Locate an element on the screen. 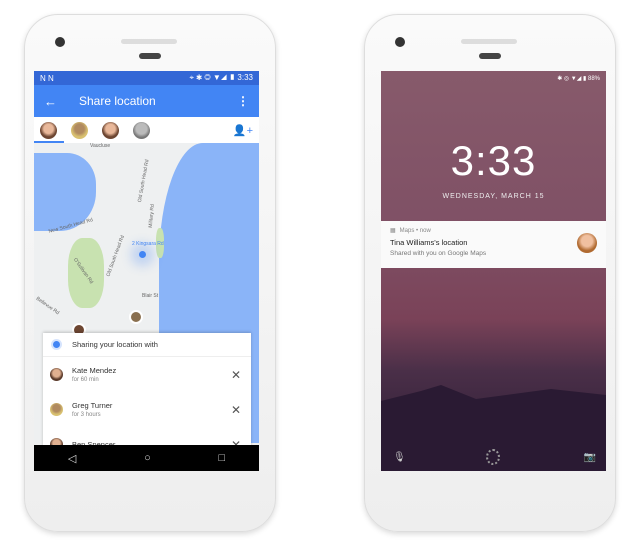  map-label: Blair St is located at coordinates (150, 296).